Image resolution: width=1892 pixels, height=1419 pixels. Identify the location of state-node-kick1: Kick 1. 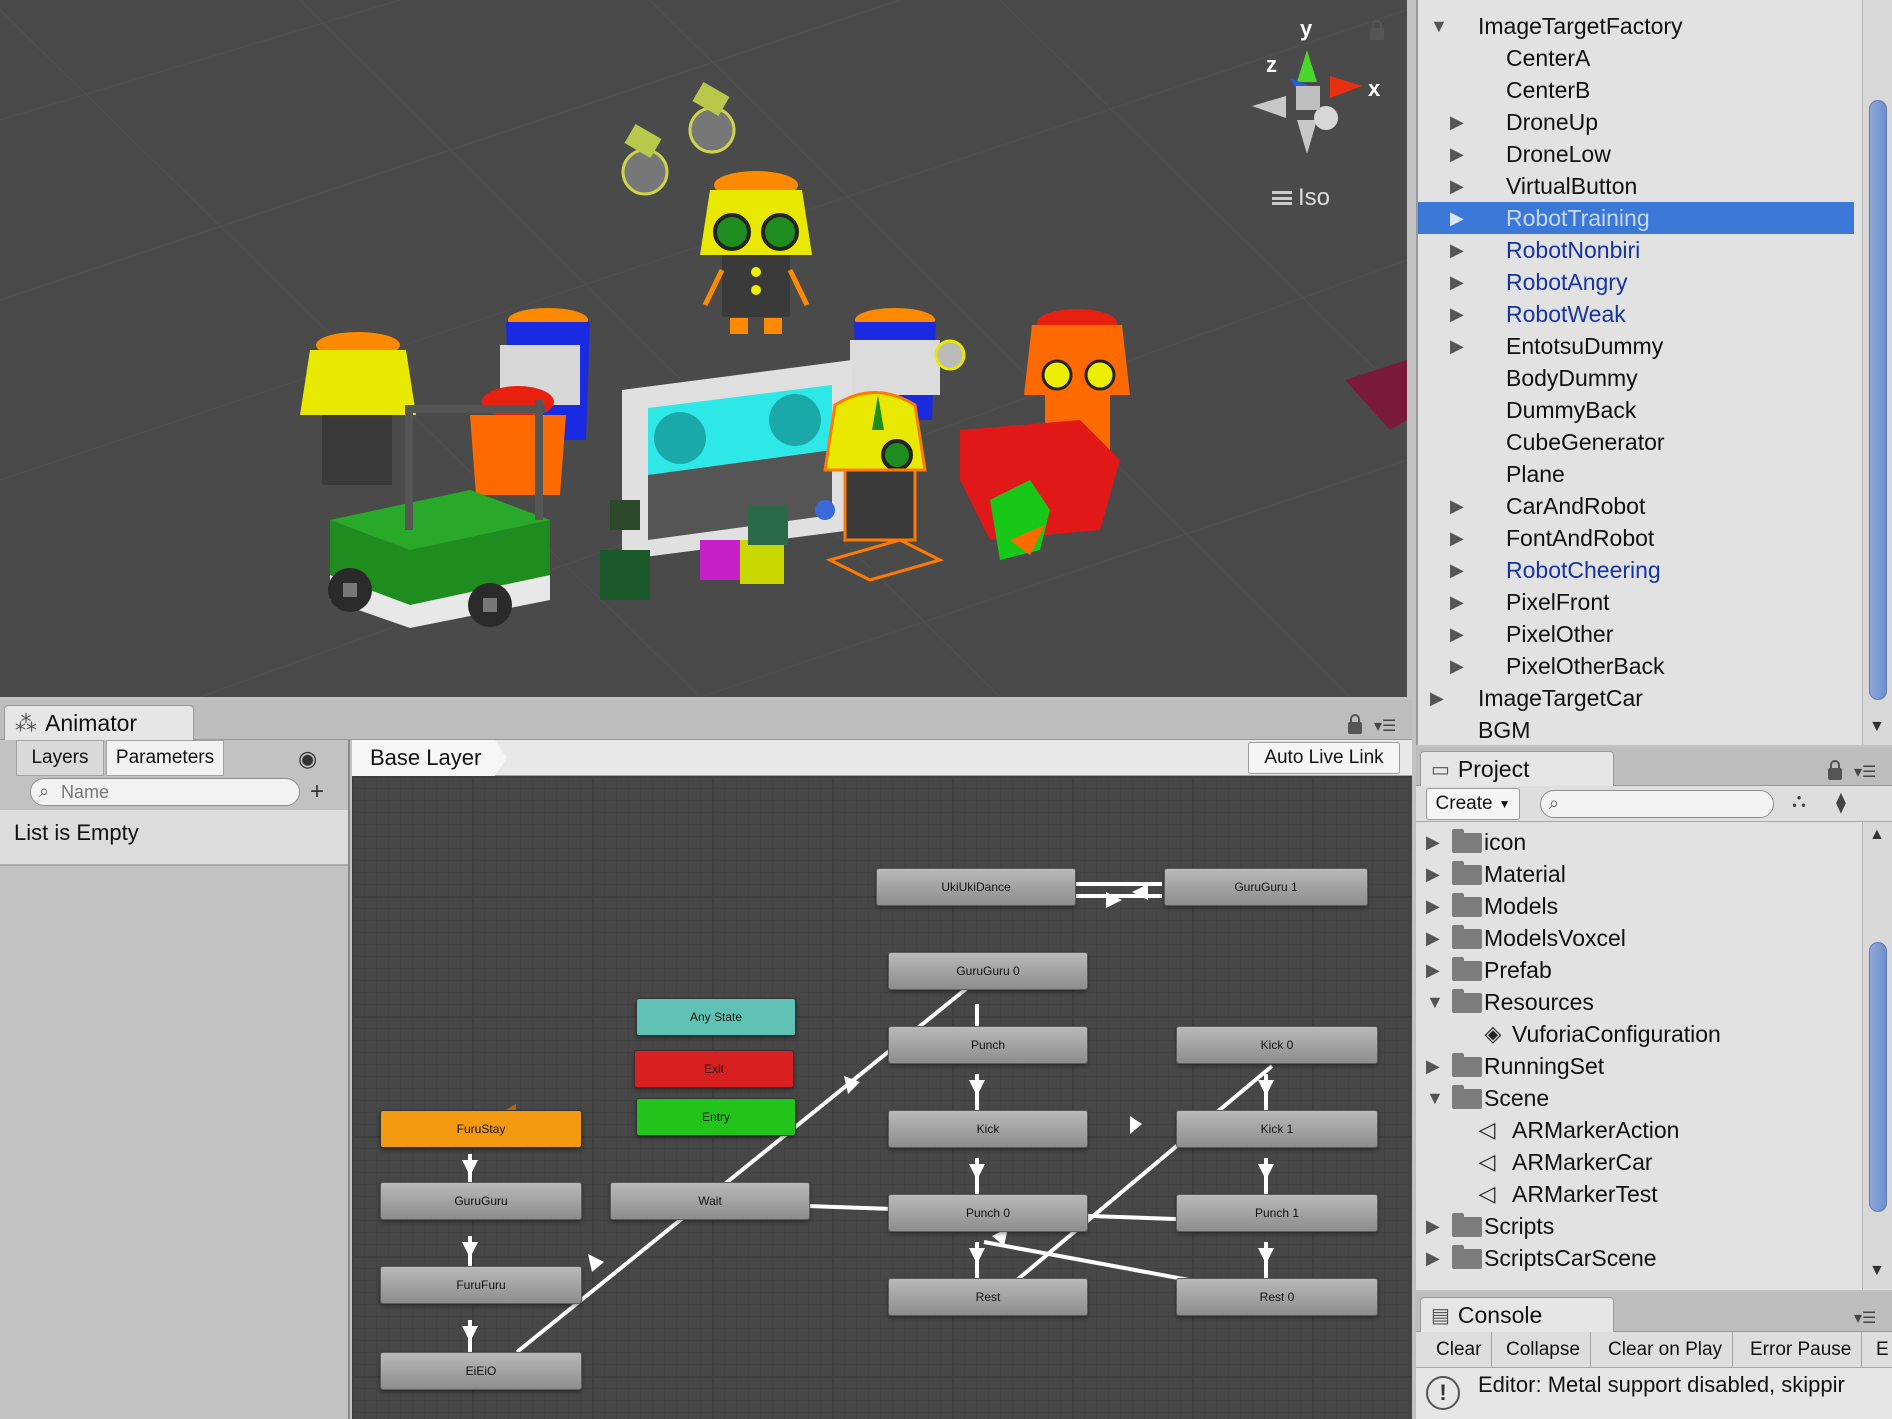
(1277, 1129).